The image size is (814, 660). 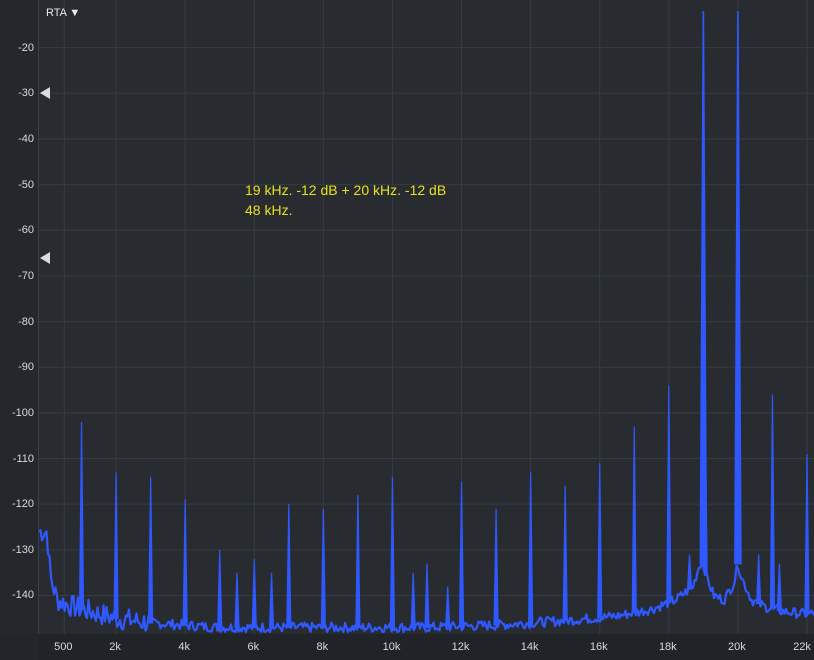 I want to click on x-tick-label: 6k, so click(x=253, y=647).